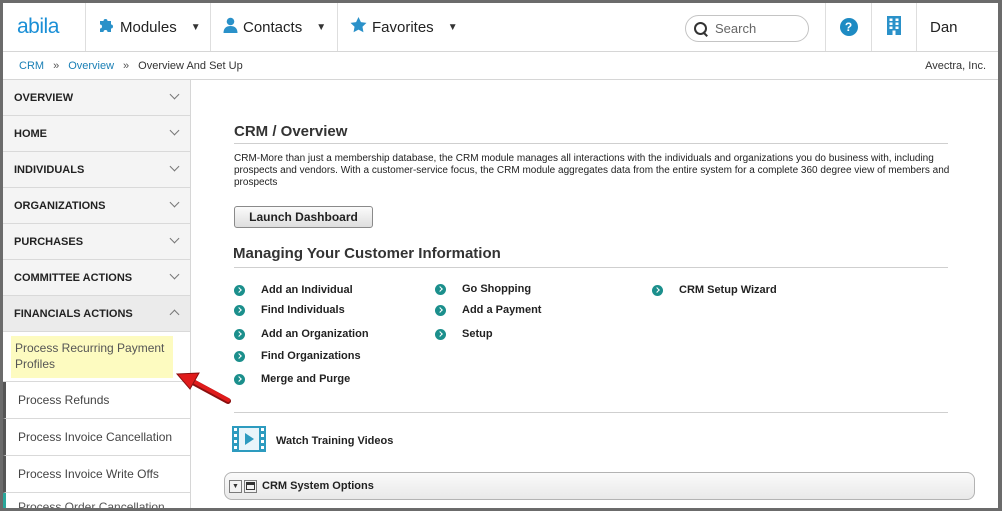 The height and width of the screenshot is (511, 1002). I want to click on search-icon, so click(701, 29).